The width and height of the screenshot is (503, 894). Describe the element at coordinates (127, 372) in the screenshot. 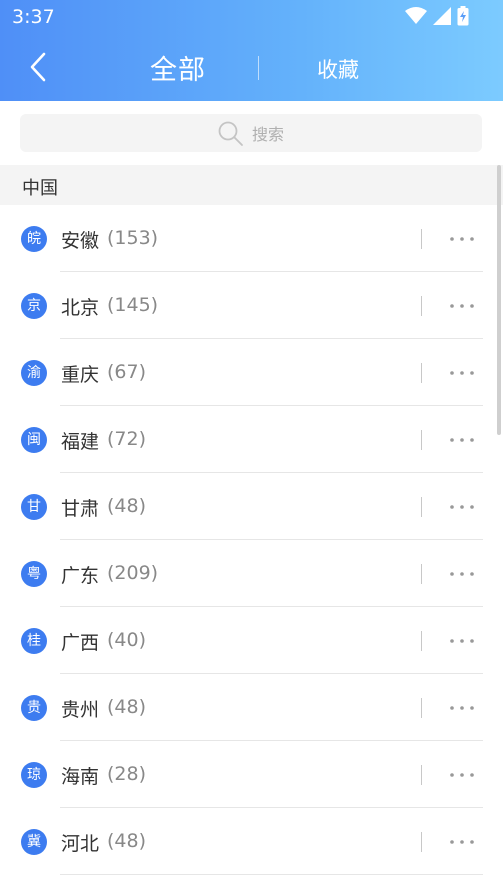

I see `province-count: (67)` at that location.